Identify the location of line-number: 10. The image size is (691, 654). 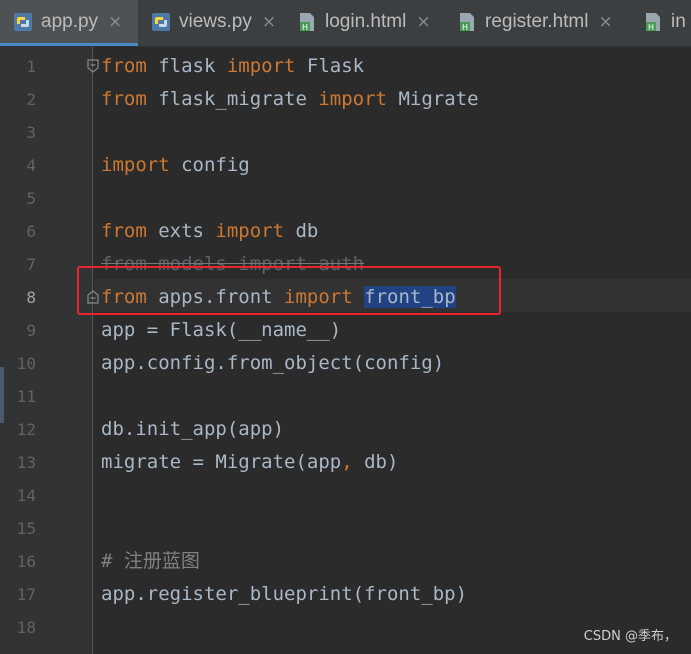
(26, 363).